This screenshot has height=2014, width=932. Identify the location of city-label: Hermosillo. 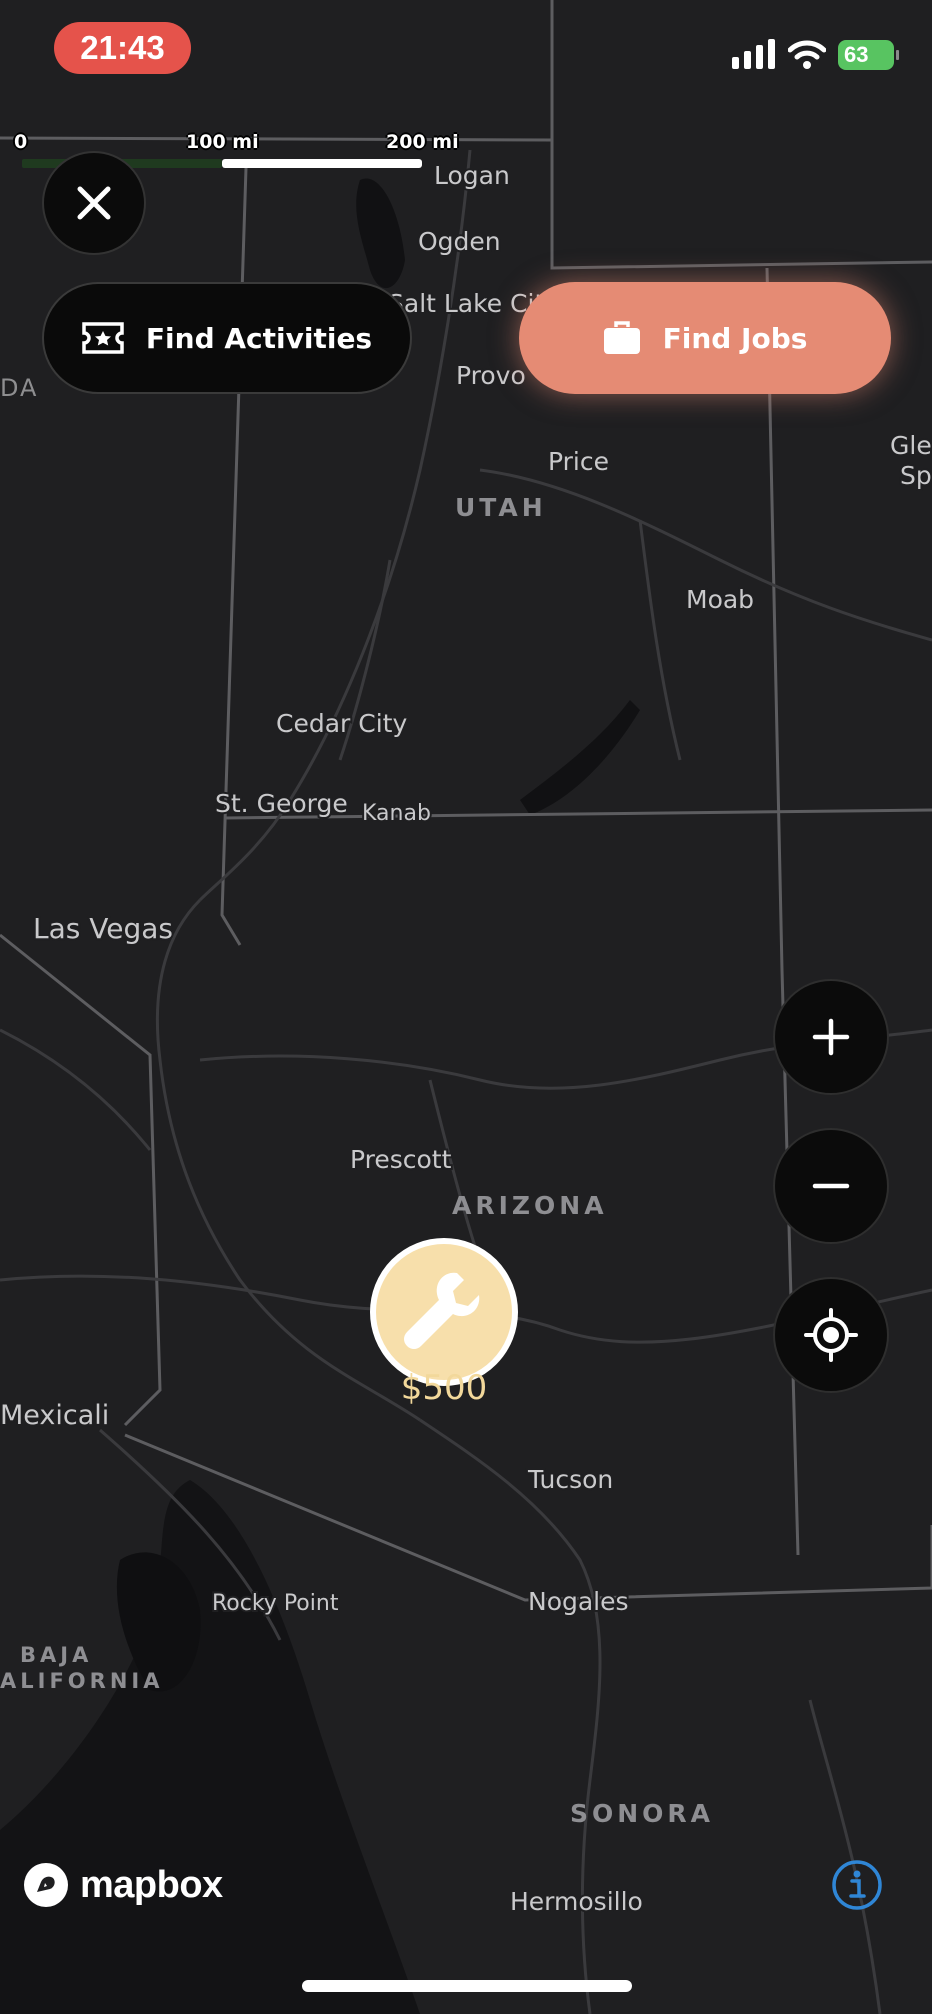
(576, 1901).